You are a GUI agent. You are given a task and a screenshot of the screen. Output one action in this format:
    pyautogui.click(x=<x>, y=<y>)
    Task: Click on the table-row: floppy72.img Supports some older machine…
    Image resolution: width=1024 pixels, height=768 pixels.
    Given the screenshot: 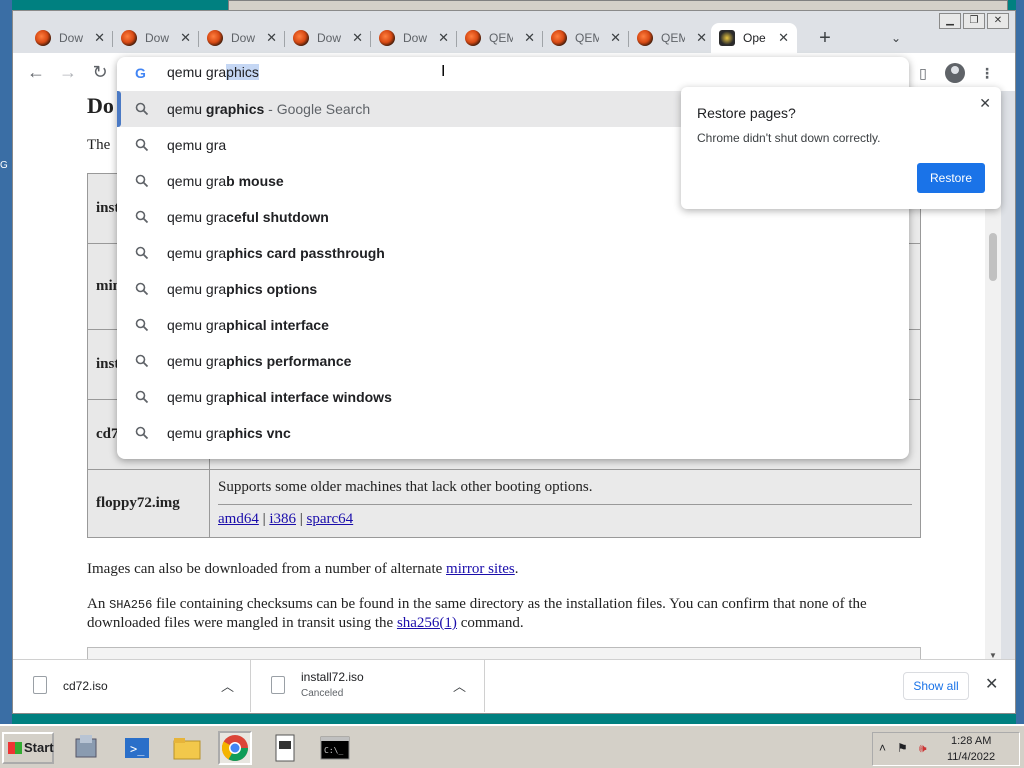 What is the action you would take?
    pyautogui.click(x=504, y=503)
    